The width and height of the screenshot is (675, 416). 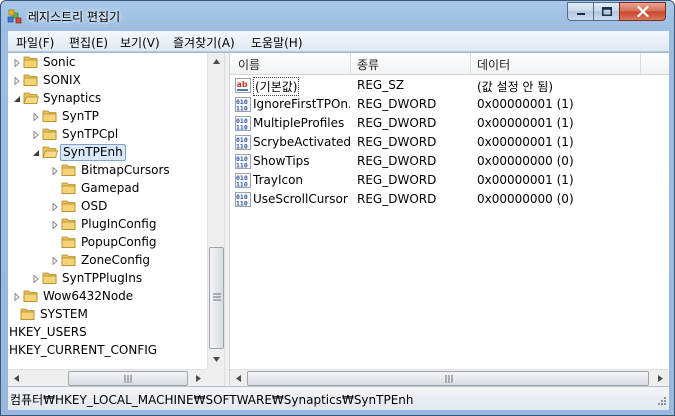 What do you see at coordinates (88, 296) in the screenshot?
I see `tree-item-label: Wow6432Node` at bounding box center [88, 296].